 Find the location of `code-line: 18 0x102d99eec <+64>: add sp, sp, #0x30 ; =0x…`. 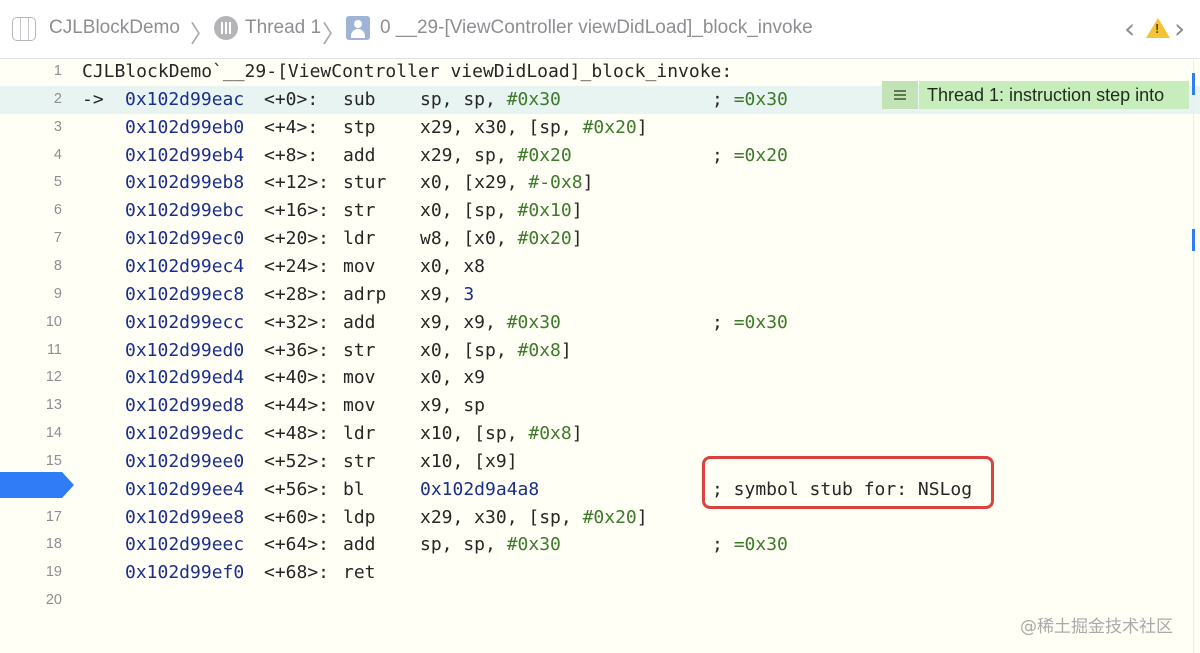

code-line: 18 0x102d99eec <+64>: add sp, sp, #0x30 ; =0x… is located at coordinates (600, 545).